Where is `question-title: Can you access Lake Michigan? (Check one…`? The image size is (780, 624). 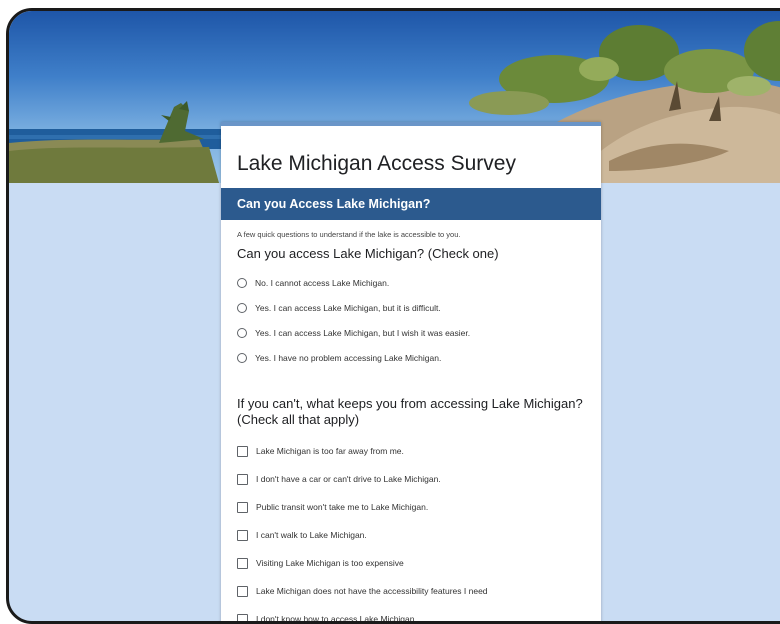 question-title: Can you access Lake Michigan? (Check one… is located at coordinates (368, 253).